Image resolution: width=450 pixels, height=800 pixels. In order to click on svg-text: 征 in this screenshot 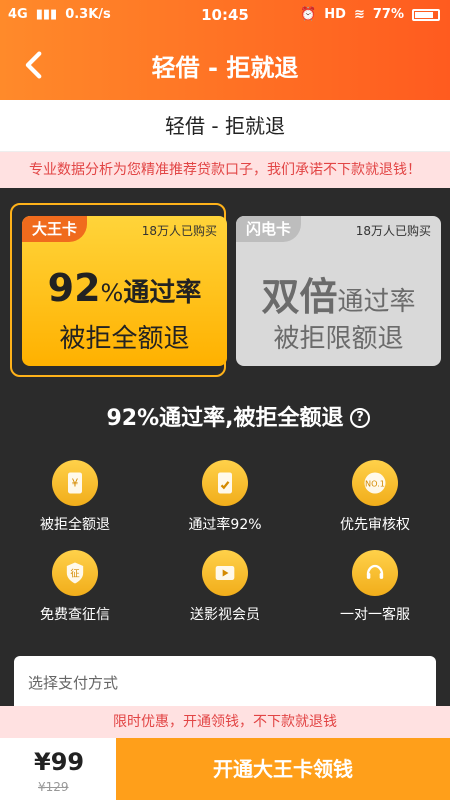, I will do `click(74, 574)`.